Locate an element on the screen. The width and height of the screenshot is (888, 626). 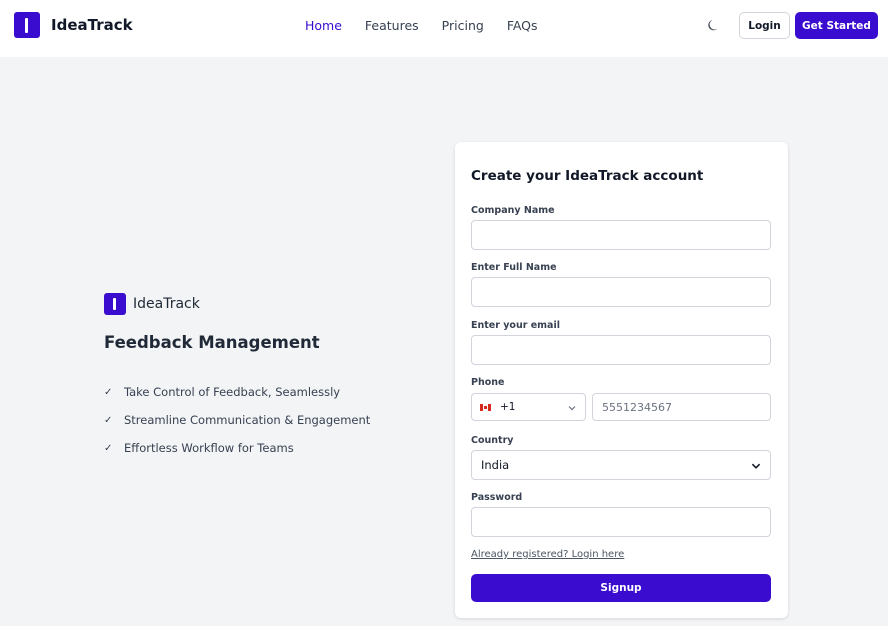
country-label: Country is located at coordinates (492, 440).